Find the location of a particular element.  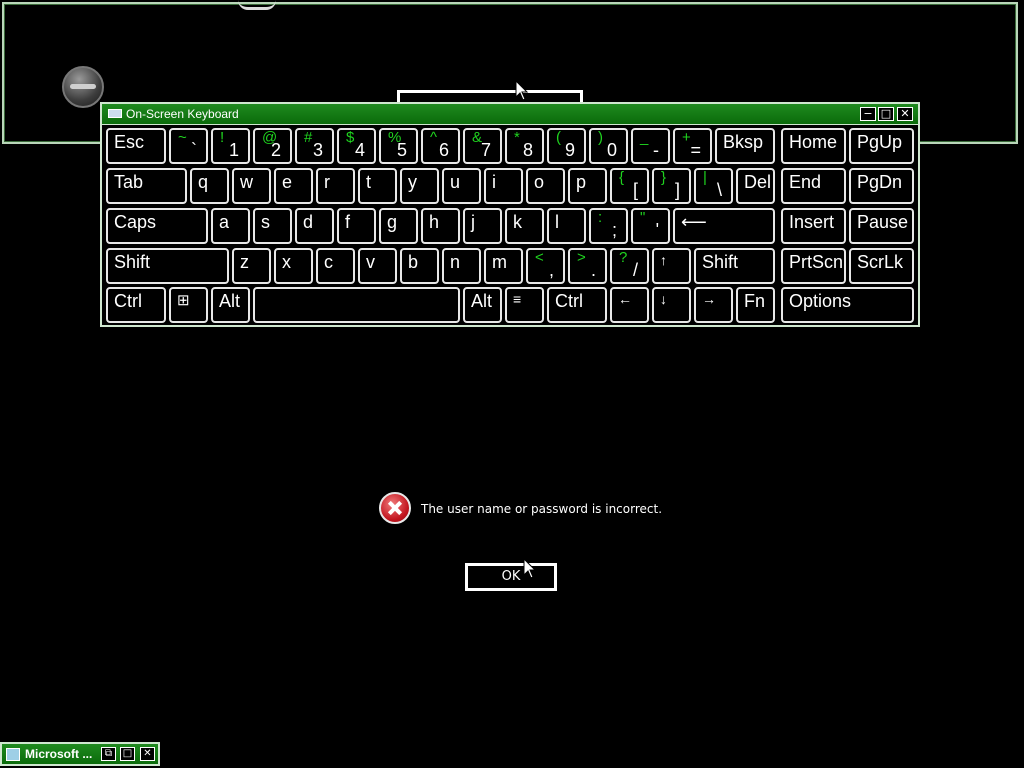

windows-logo-icon: ⊞ is located at coordinates (183, 300).